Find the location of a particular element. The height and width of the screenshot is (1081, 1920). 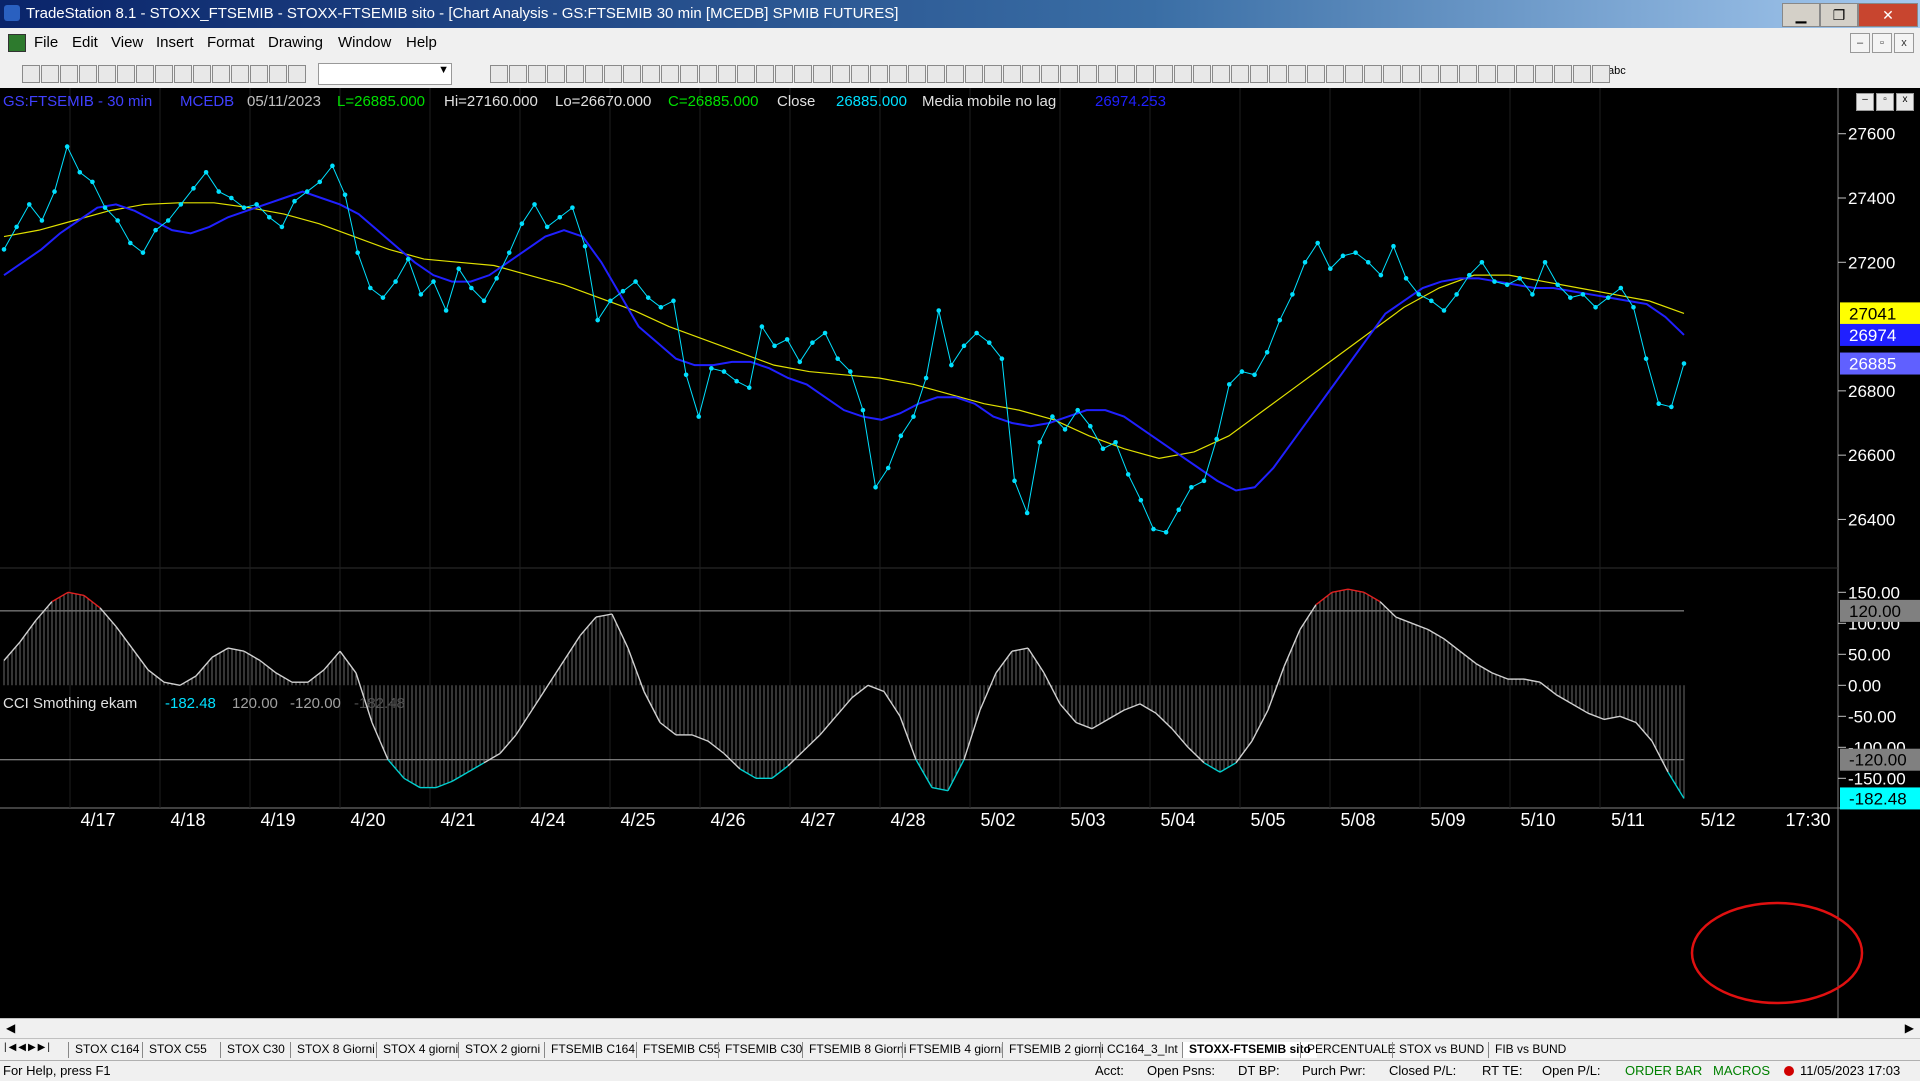

mdi-minimize-button: – is located at coordinates (1860, 43).